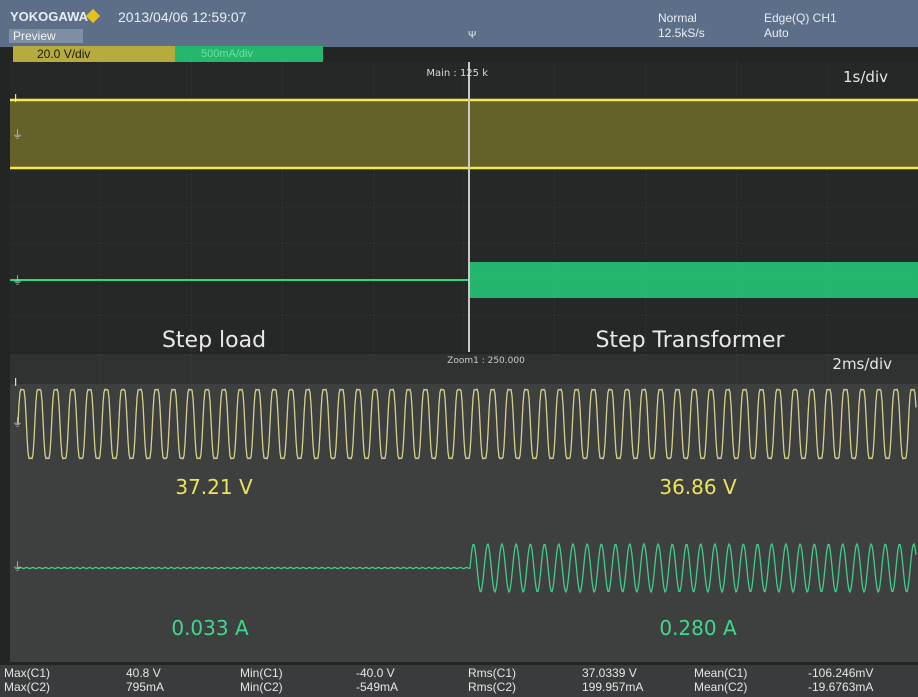  Describe the element at coordinates (214, 340) in the screenshot. I see `caption-step-load: Step load` at that location.